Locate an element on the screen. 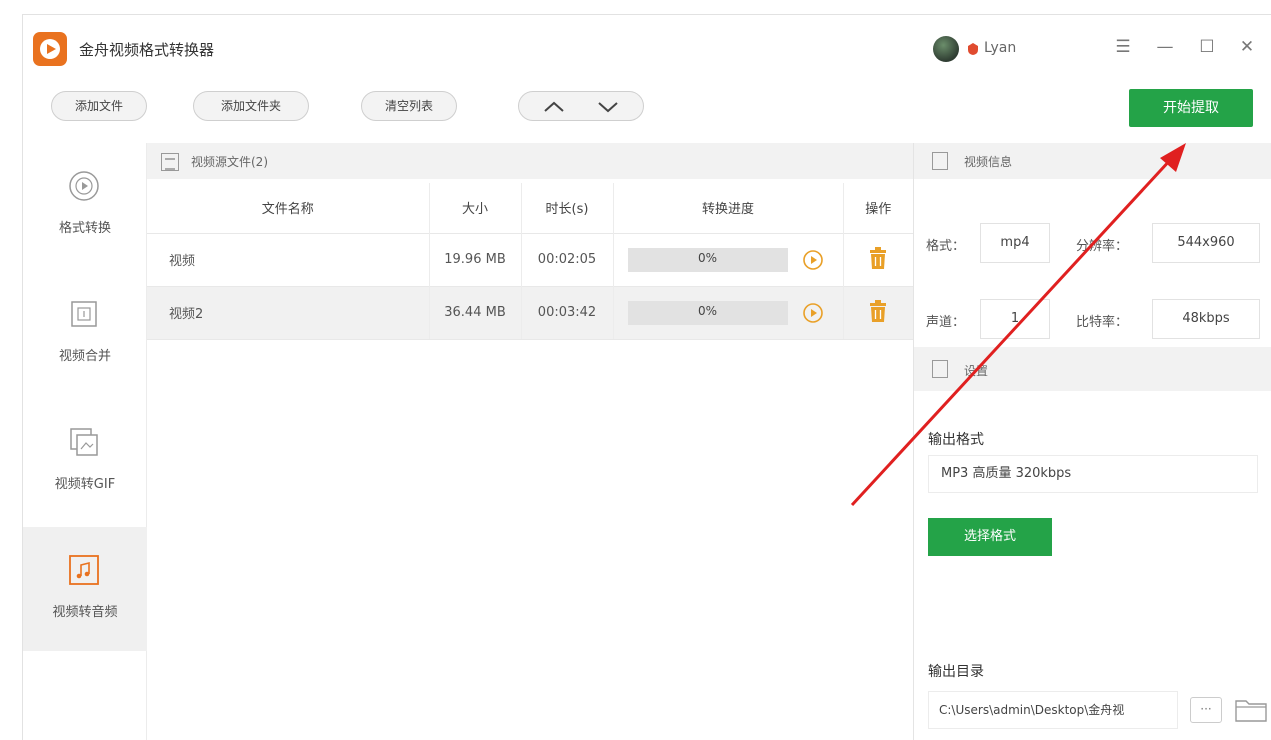 The image size is (1271, 740). sidebar-item-video-merge: 视频合并 is located at coordinates (85, 333).